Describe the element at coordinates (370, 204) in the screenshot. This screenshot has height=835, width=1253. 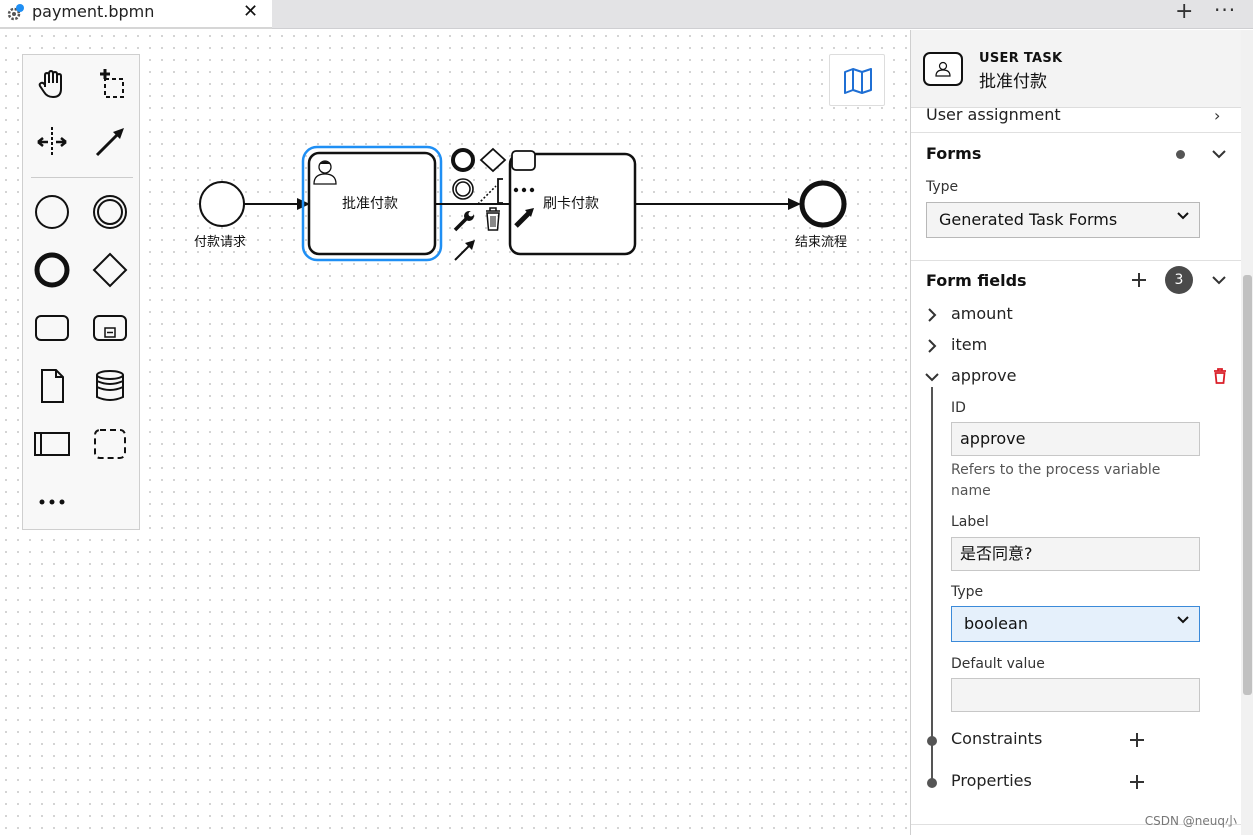
I see `task-approve-label: 批准付款` at that location.